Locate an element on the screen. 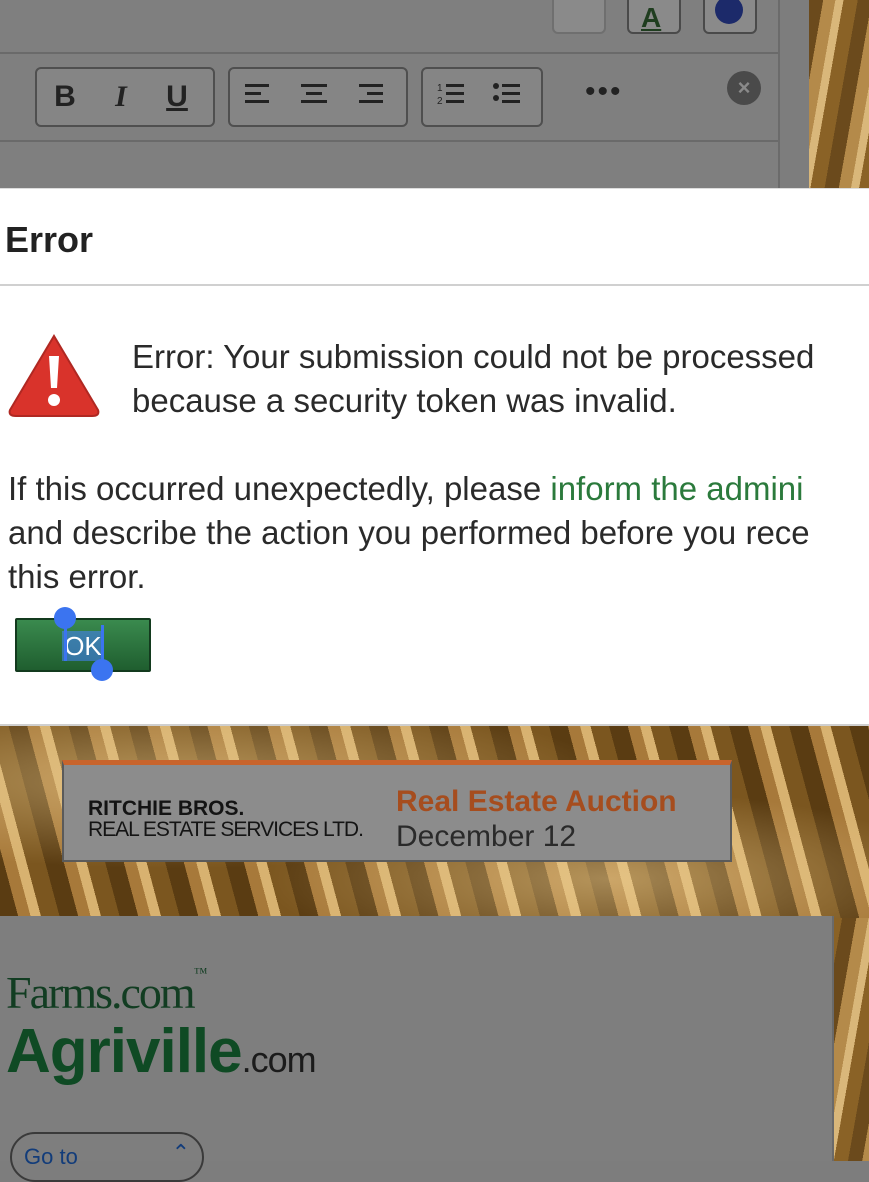 The height and width of the screenshot is (1182, 869). font-color-icon: A is located at coordinates (654, 17).